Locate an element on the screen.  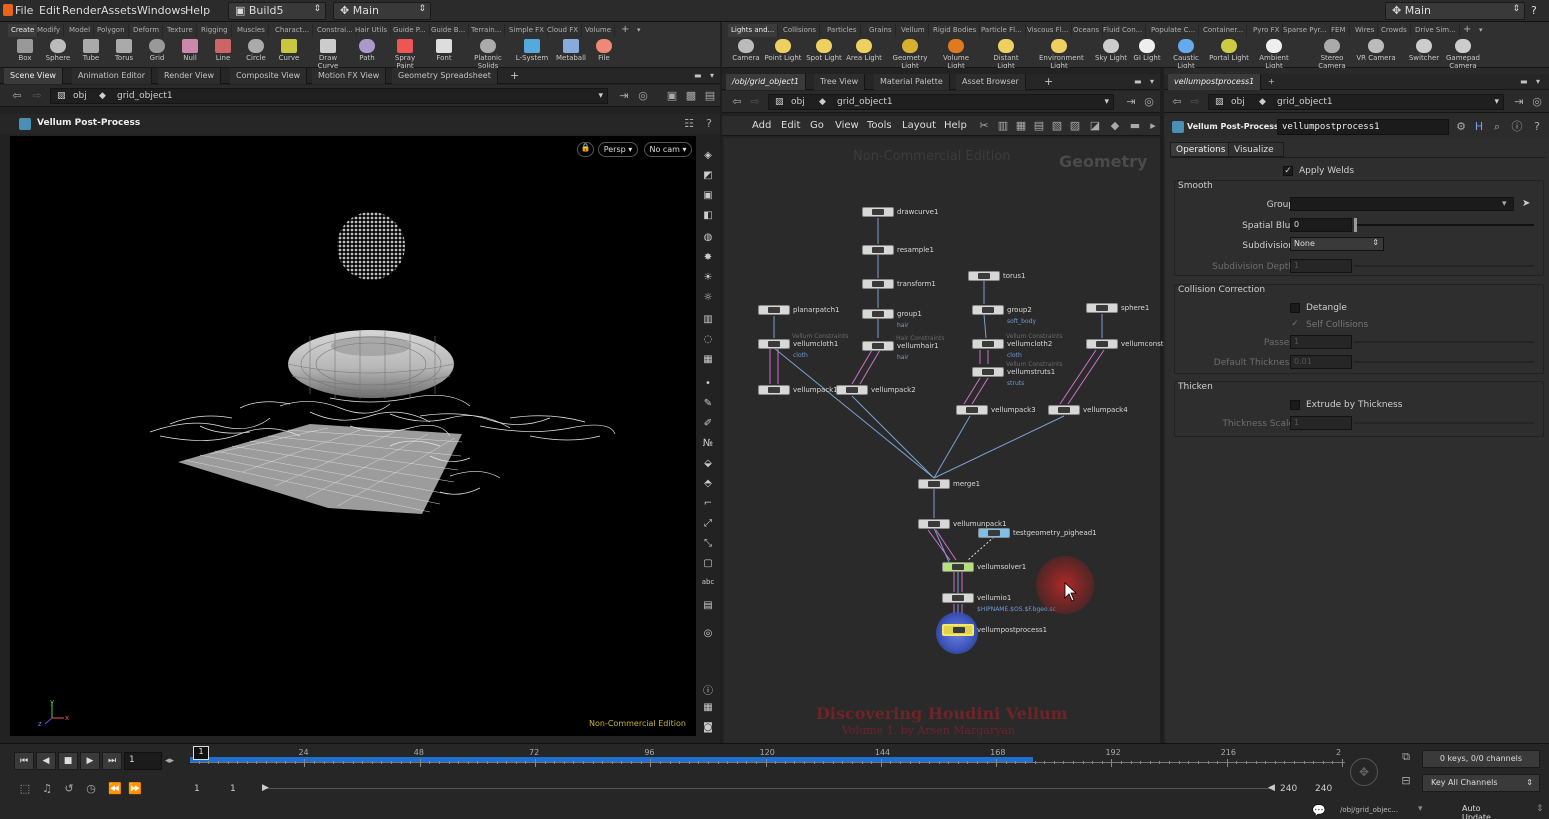
default-thickness-field: 0.01 is located at coordinates (1321, 362).